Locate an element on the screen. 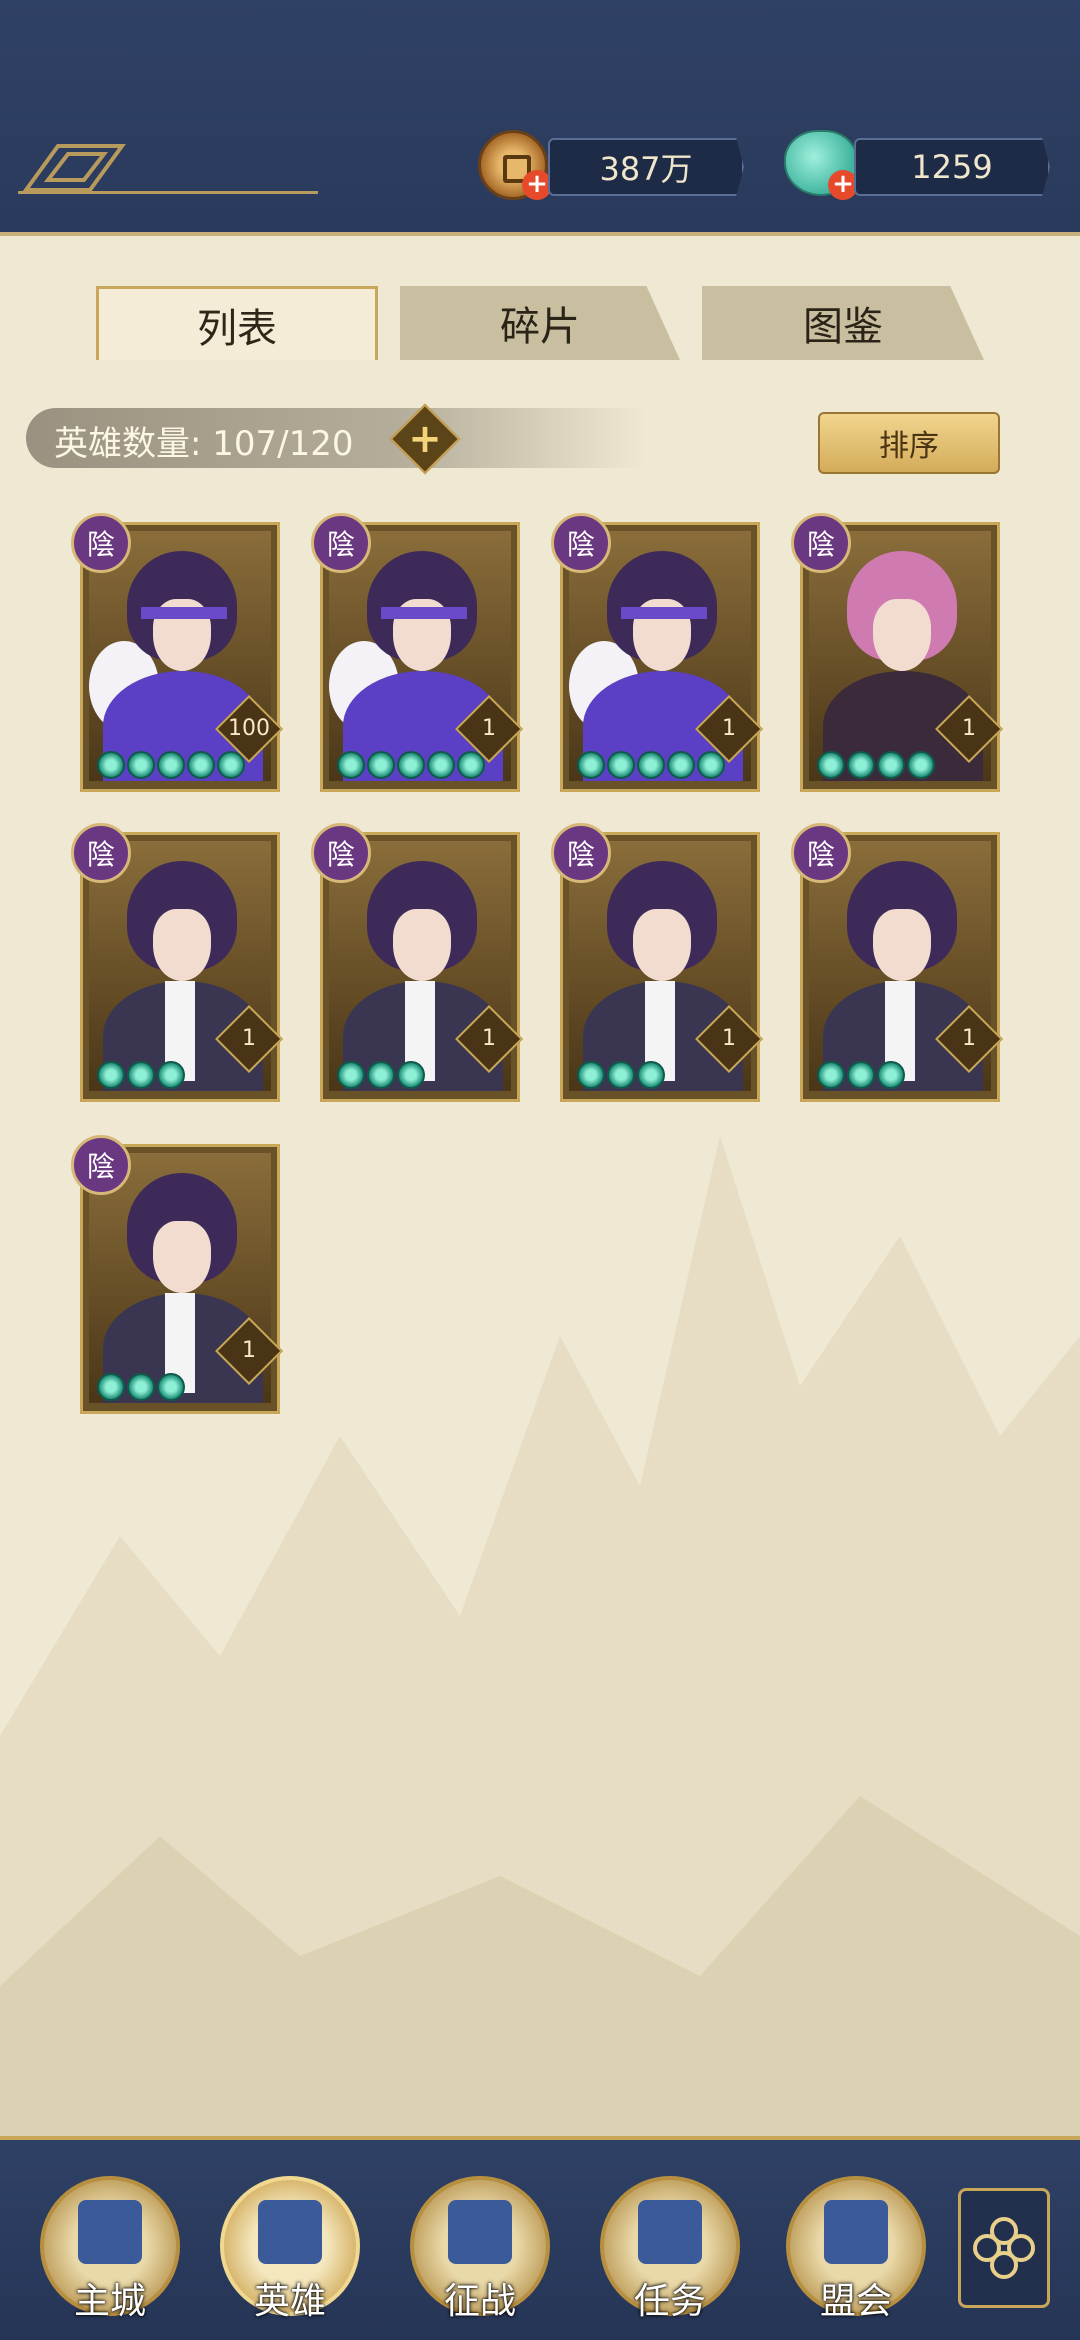 Image resolution: width=1080 pixels, height=2340 pixels. more-menu-button is located at coordinates (1004, 2248).